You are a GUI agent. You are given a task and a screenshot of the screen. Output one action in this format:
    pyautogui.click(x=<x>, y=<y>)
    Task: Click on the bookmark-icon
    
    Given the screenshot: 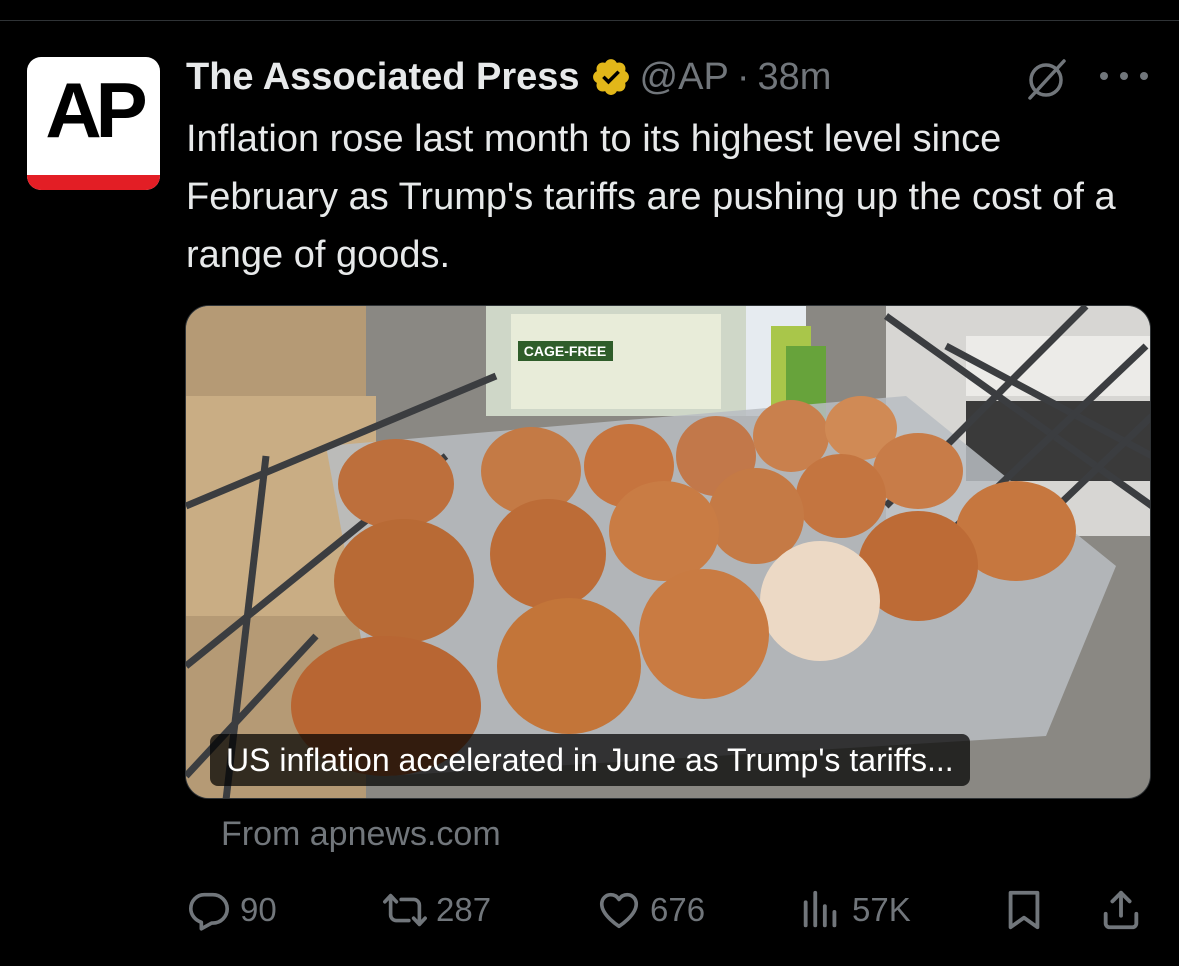 What is the action you would take?
    pyautogui.click(x=1024, y=910)
    